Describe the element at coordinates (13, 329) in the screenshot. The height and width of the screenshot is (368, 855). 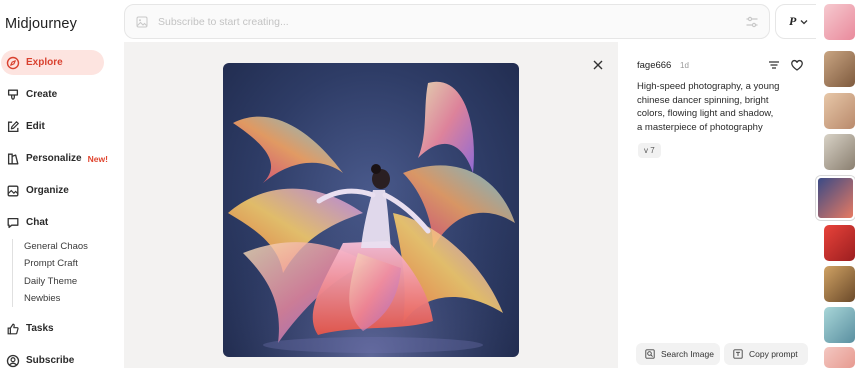
I see `thumbs-up-icon` at that location.